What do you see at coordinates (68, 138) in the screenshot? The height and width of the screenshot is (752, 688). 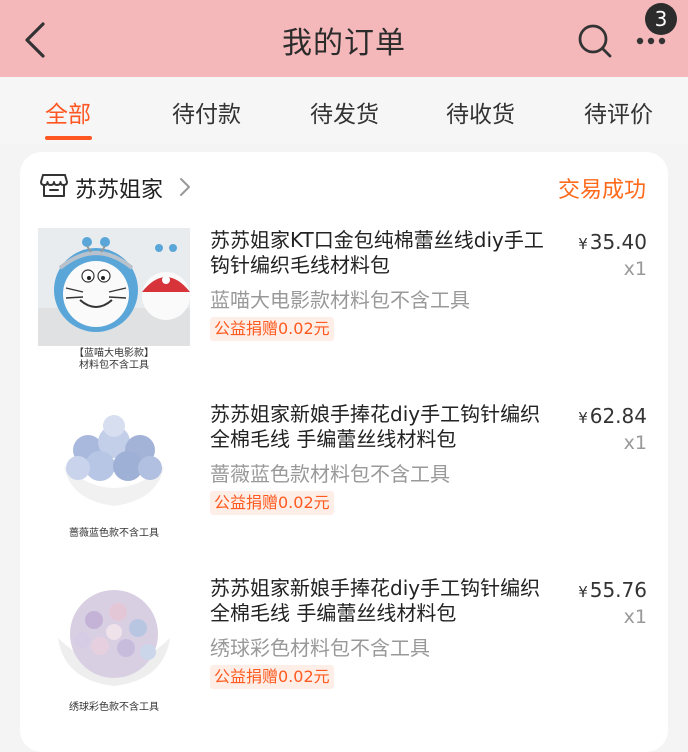 I see `active-tab-indicator` at bounding box center [68, 138].